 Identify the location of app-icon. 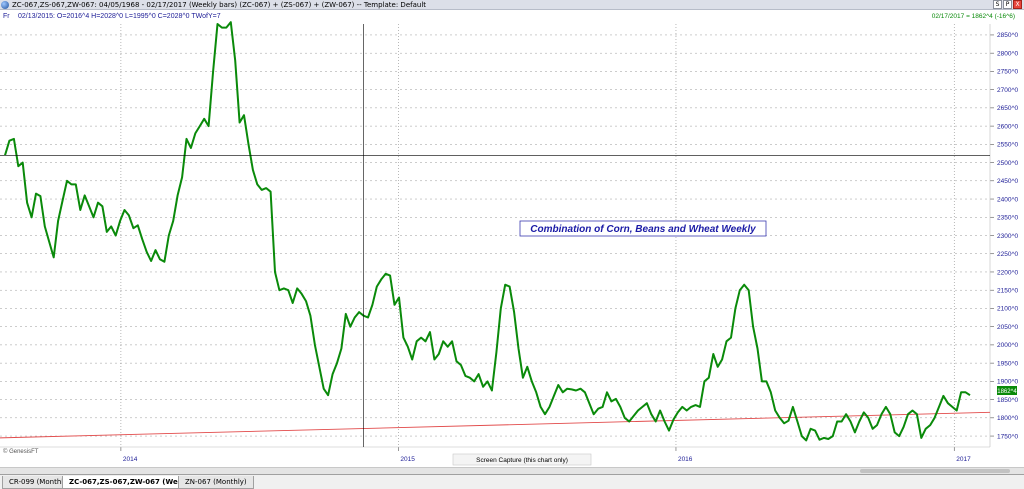
(5, 5).